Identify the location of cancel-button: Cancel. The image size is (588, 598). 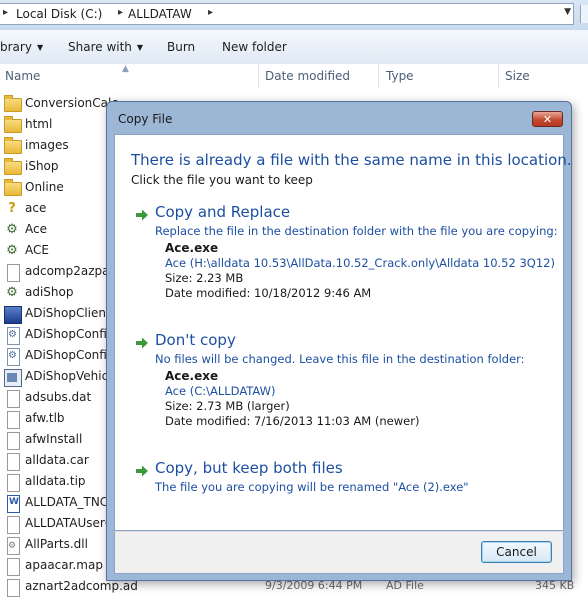
(516, 552).